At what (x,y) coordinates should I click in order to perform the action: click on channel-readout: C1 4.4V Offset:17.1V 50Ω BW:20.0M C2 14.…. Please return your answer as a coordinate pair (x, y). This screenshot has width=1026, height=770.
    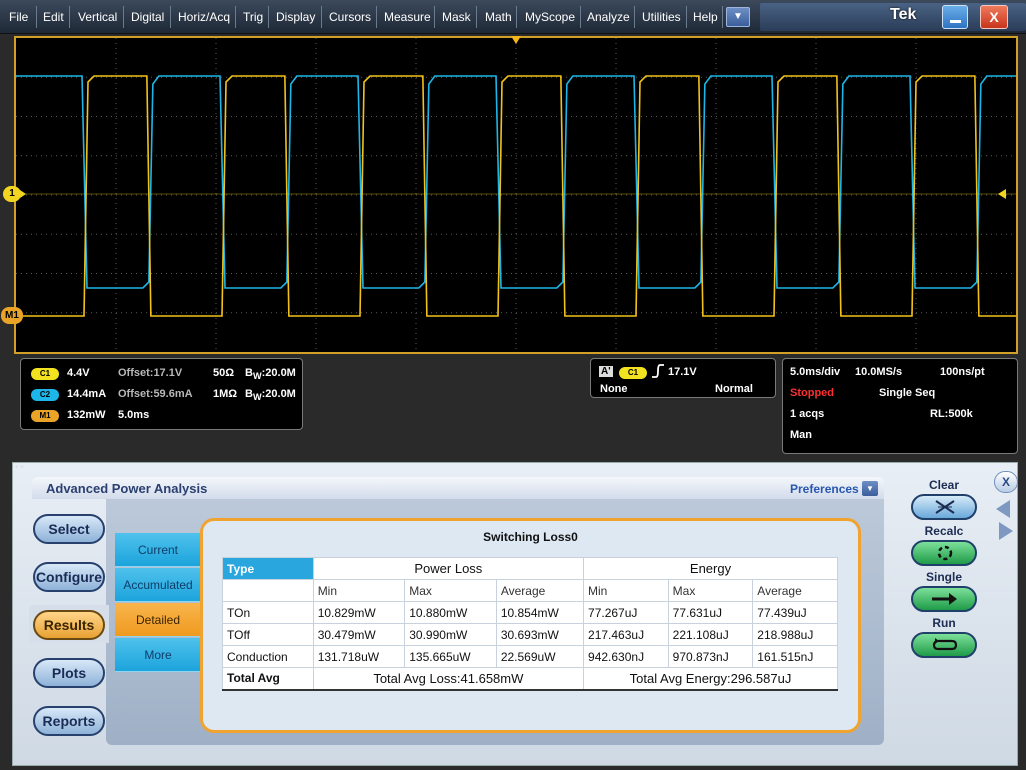
    Looking at the image, I should click on (161, 394).